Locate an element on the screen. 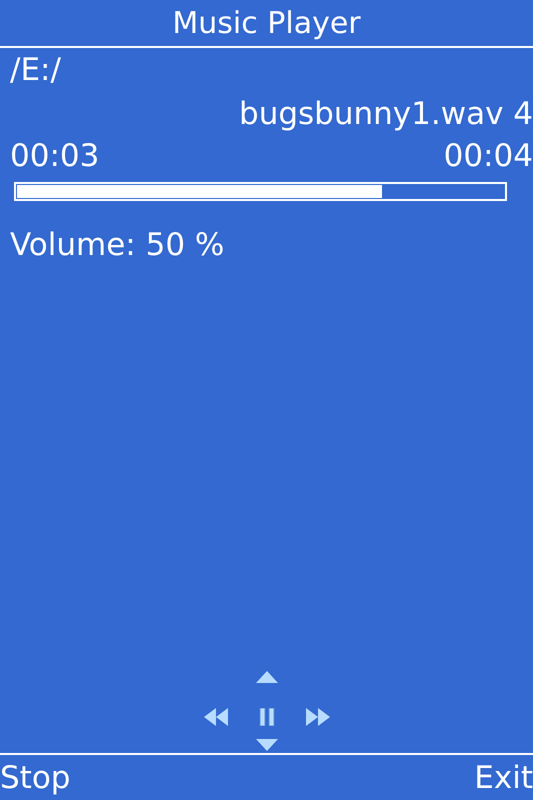 The width and height of the screenshot is (533, 800). pause-icon is located at coordinates (266, 717).